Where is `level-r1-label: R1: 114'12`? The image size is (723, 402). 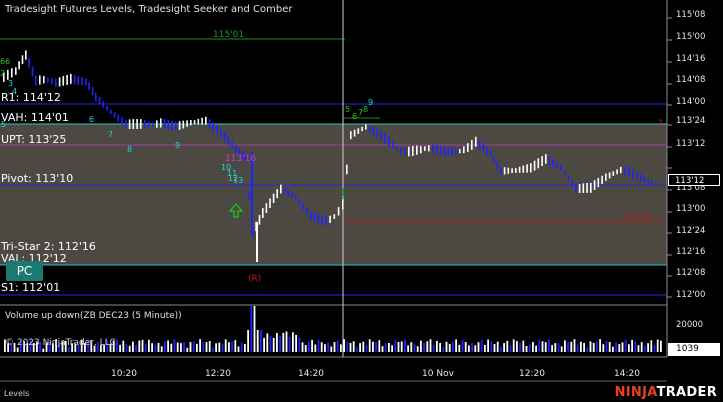
level-r1-label: R1: 114'12 is located at coordinates (31, 97).